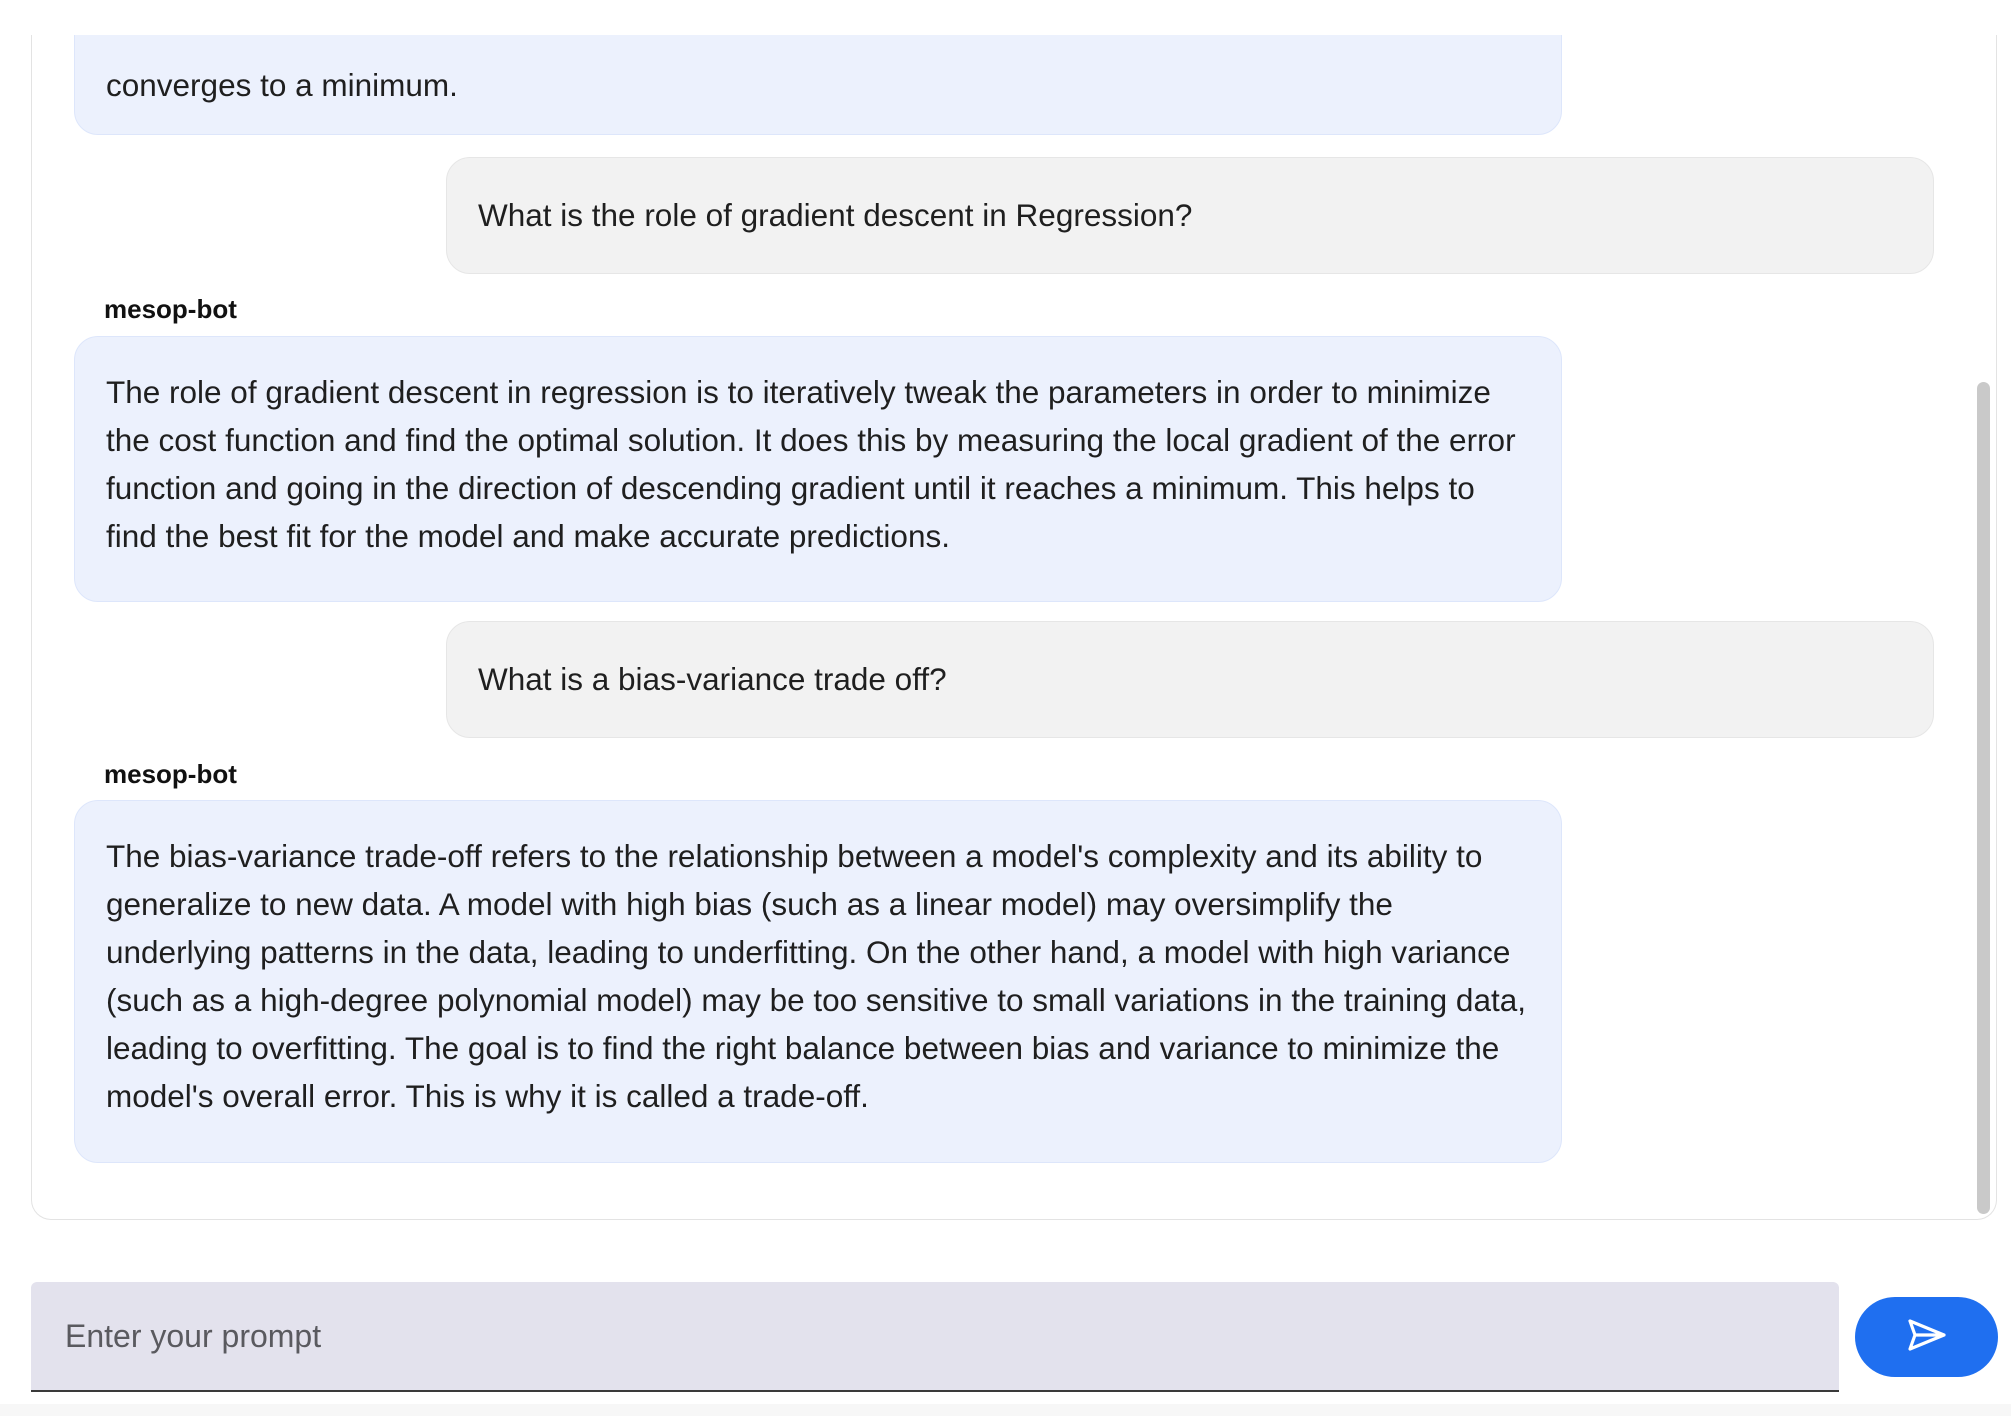  What do you see at coordinates (712, 679) in the screenshot?
I see `user-message-text: What is a bias-variance trade off?` at bounding box center [712, 679].